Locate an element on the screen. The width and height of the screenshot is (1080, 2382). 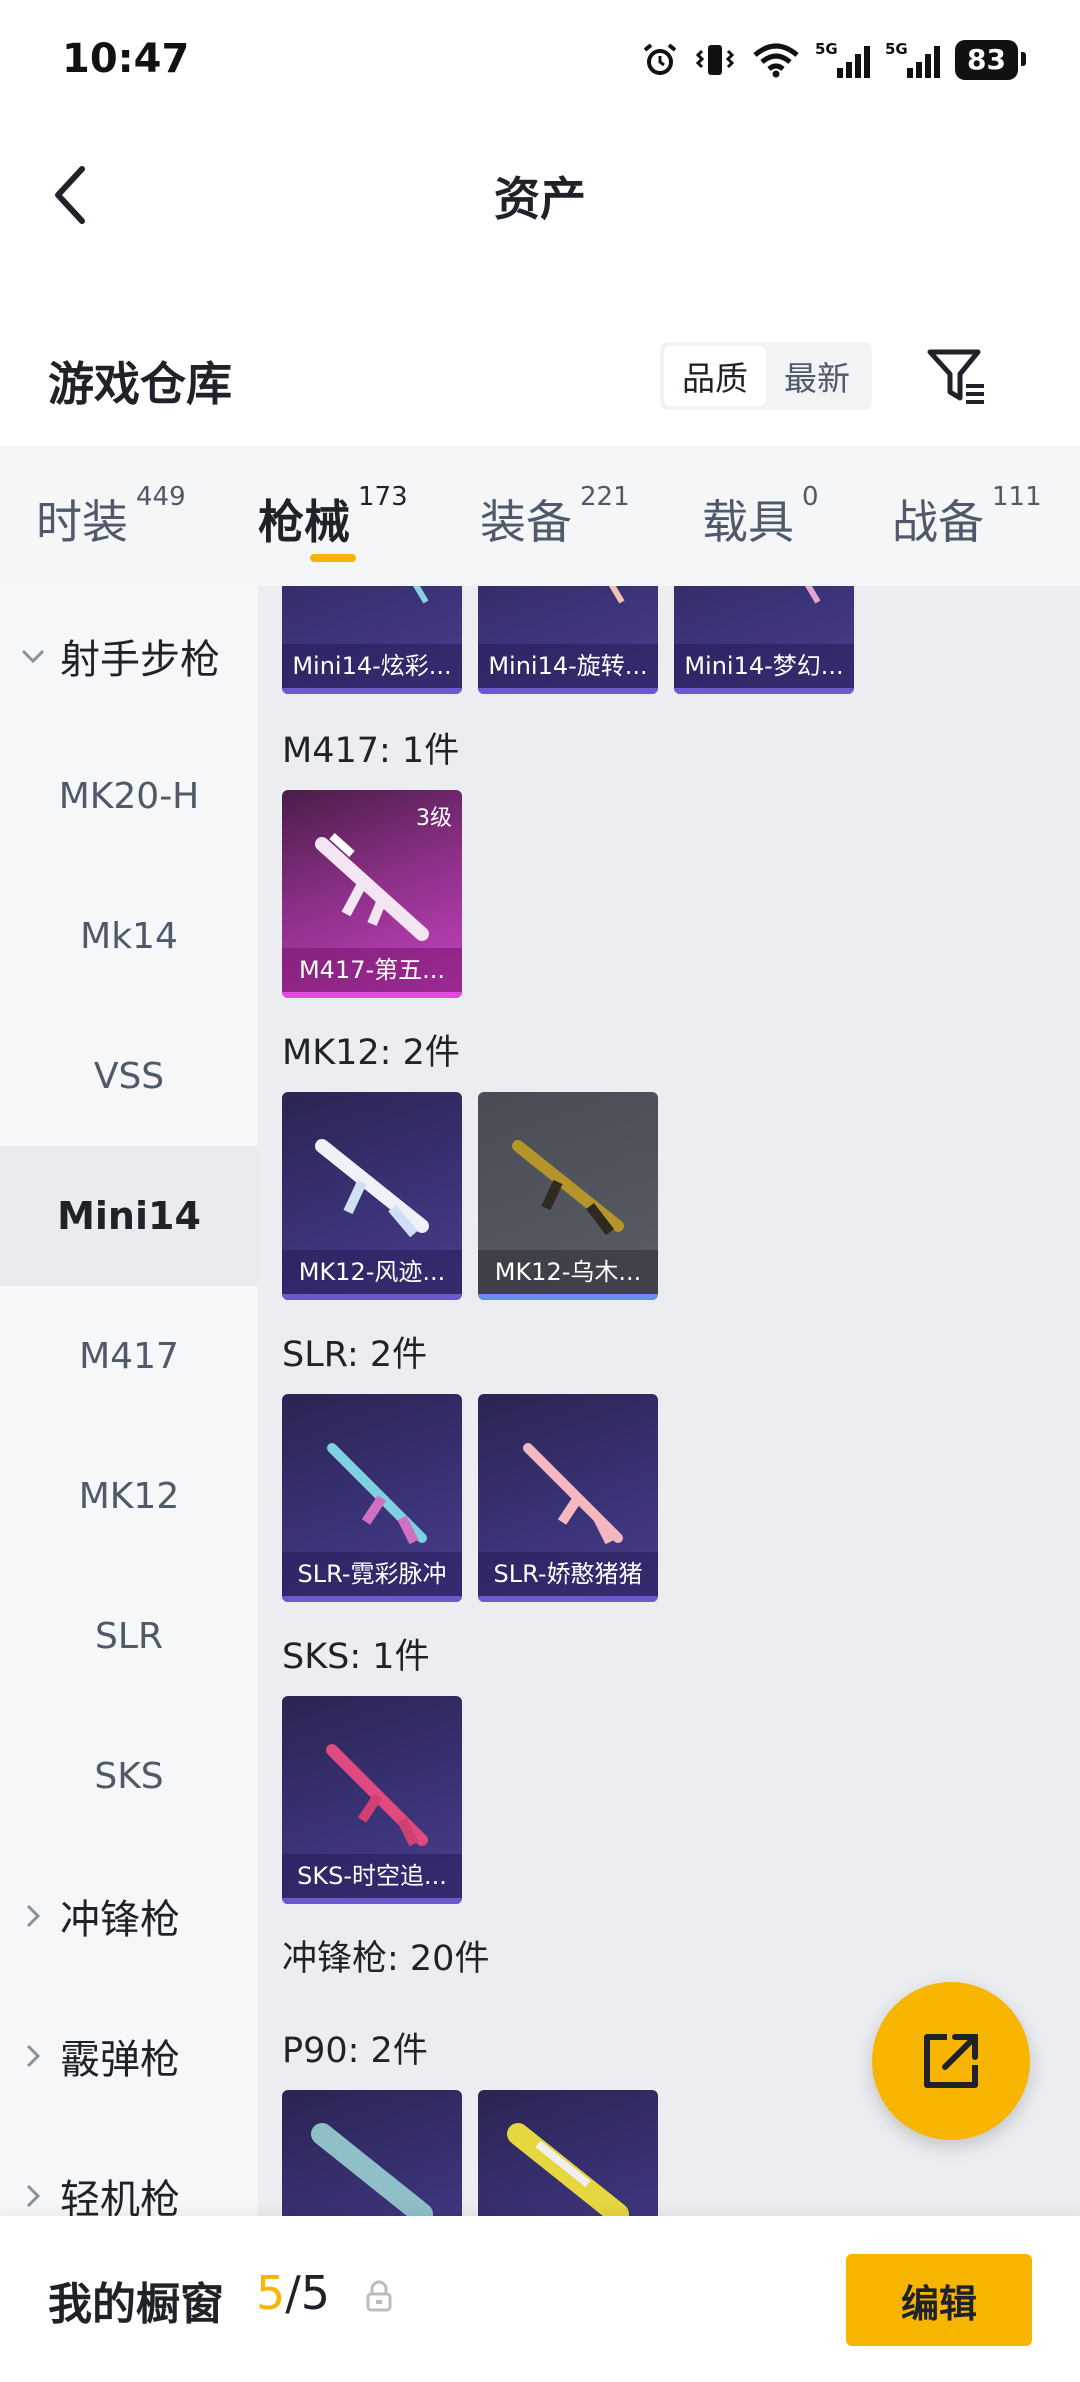
tab-label: 枪械 is located at coordinates (304, 522).